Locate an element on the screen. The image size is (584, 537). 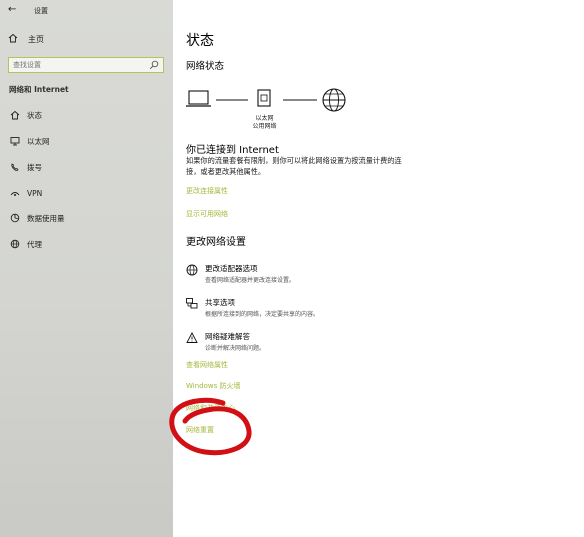
network-troubleshooter: 网络疑难解答 诊断并解决网络问题。 is located at coordinates (301, 343).